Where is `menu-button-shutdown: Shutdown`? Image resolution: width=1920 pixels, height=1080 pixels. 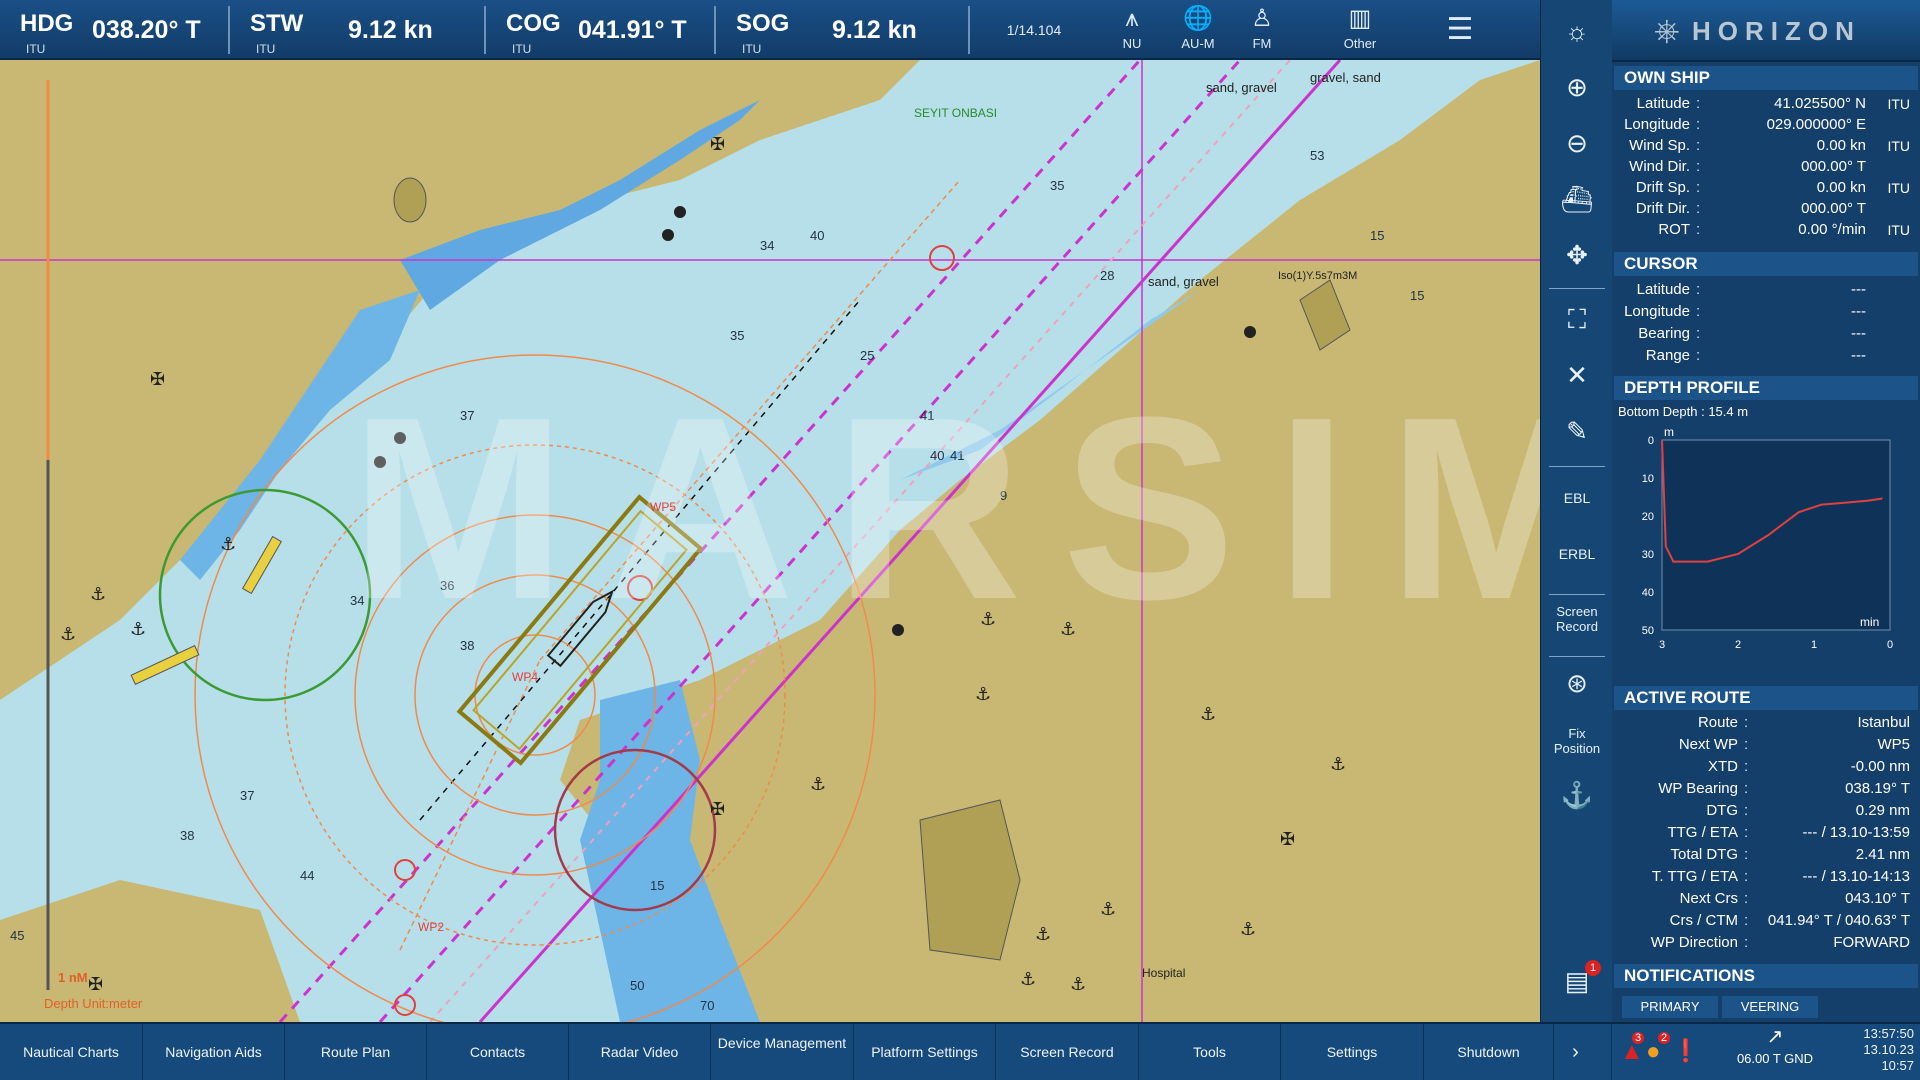
menu-button-shutdown: Shutdown is located at coordinates (1489, 1052).